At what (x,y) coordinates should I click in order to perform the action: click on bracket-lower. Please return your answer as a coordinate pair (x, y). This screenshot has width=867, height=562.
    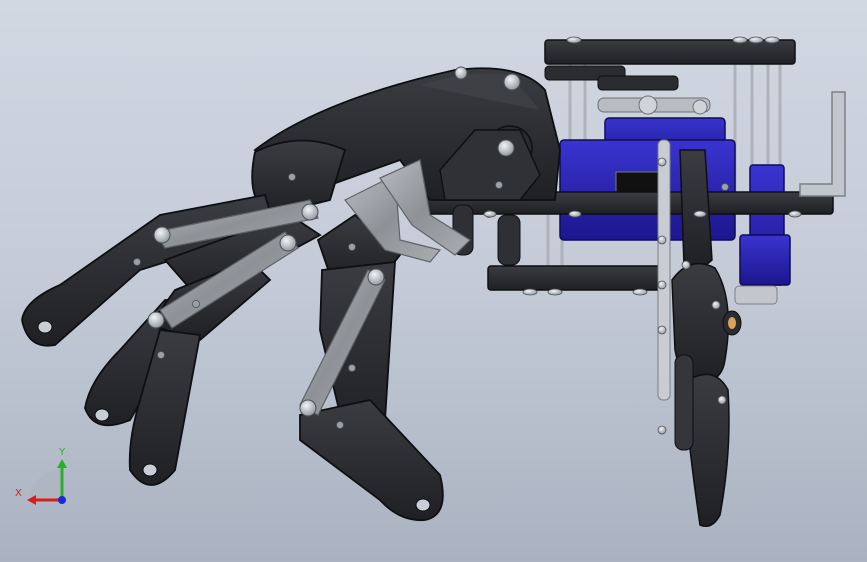
    Looking at the image, I should click on (756, 295).